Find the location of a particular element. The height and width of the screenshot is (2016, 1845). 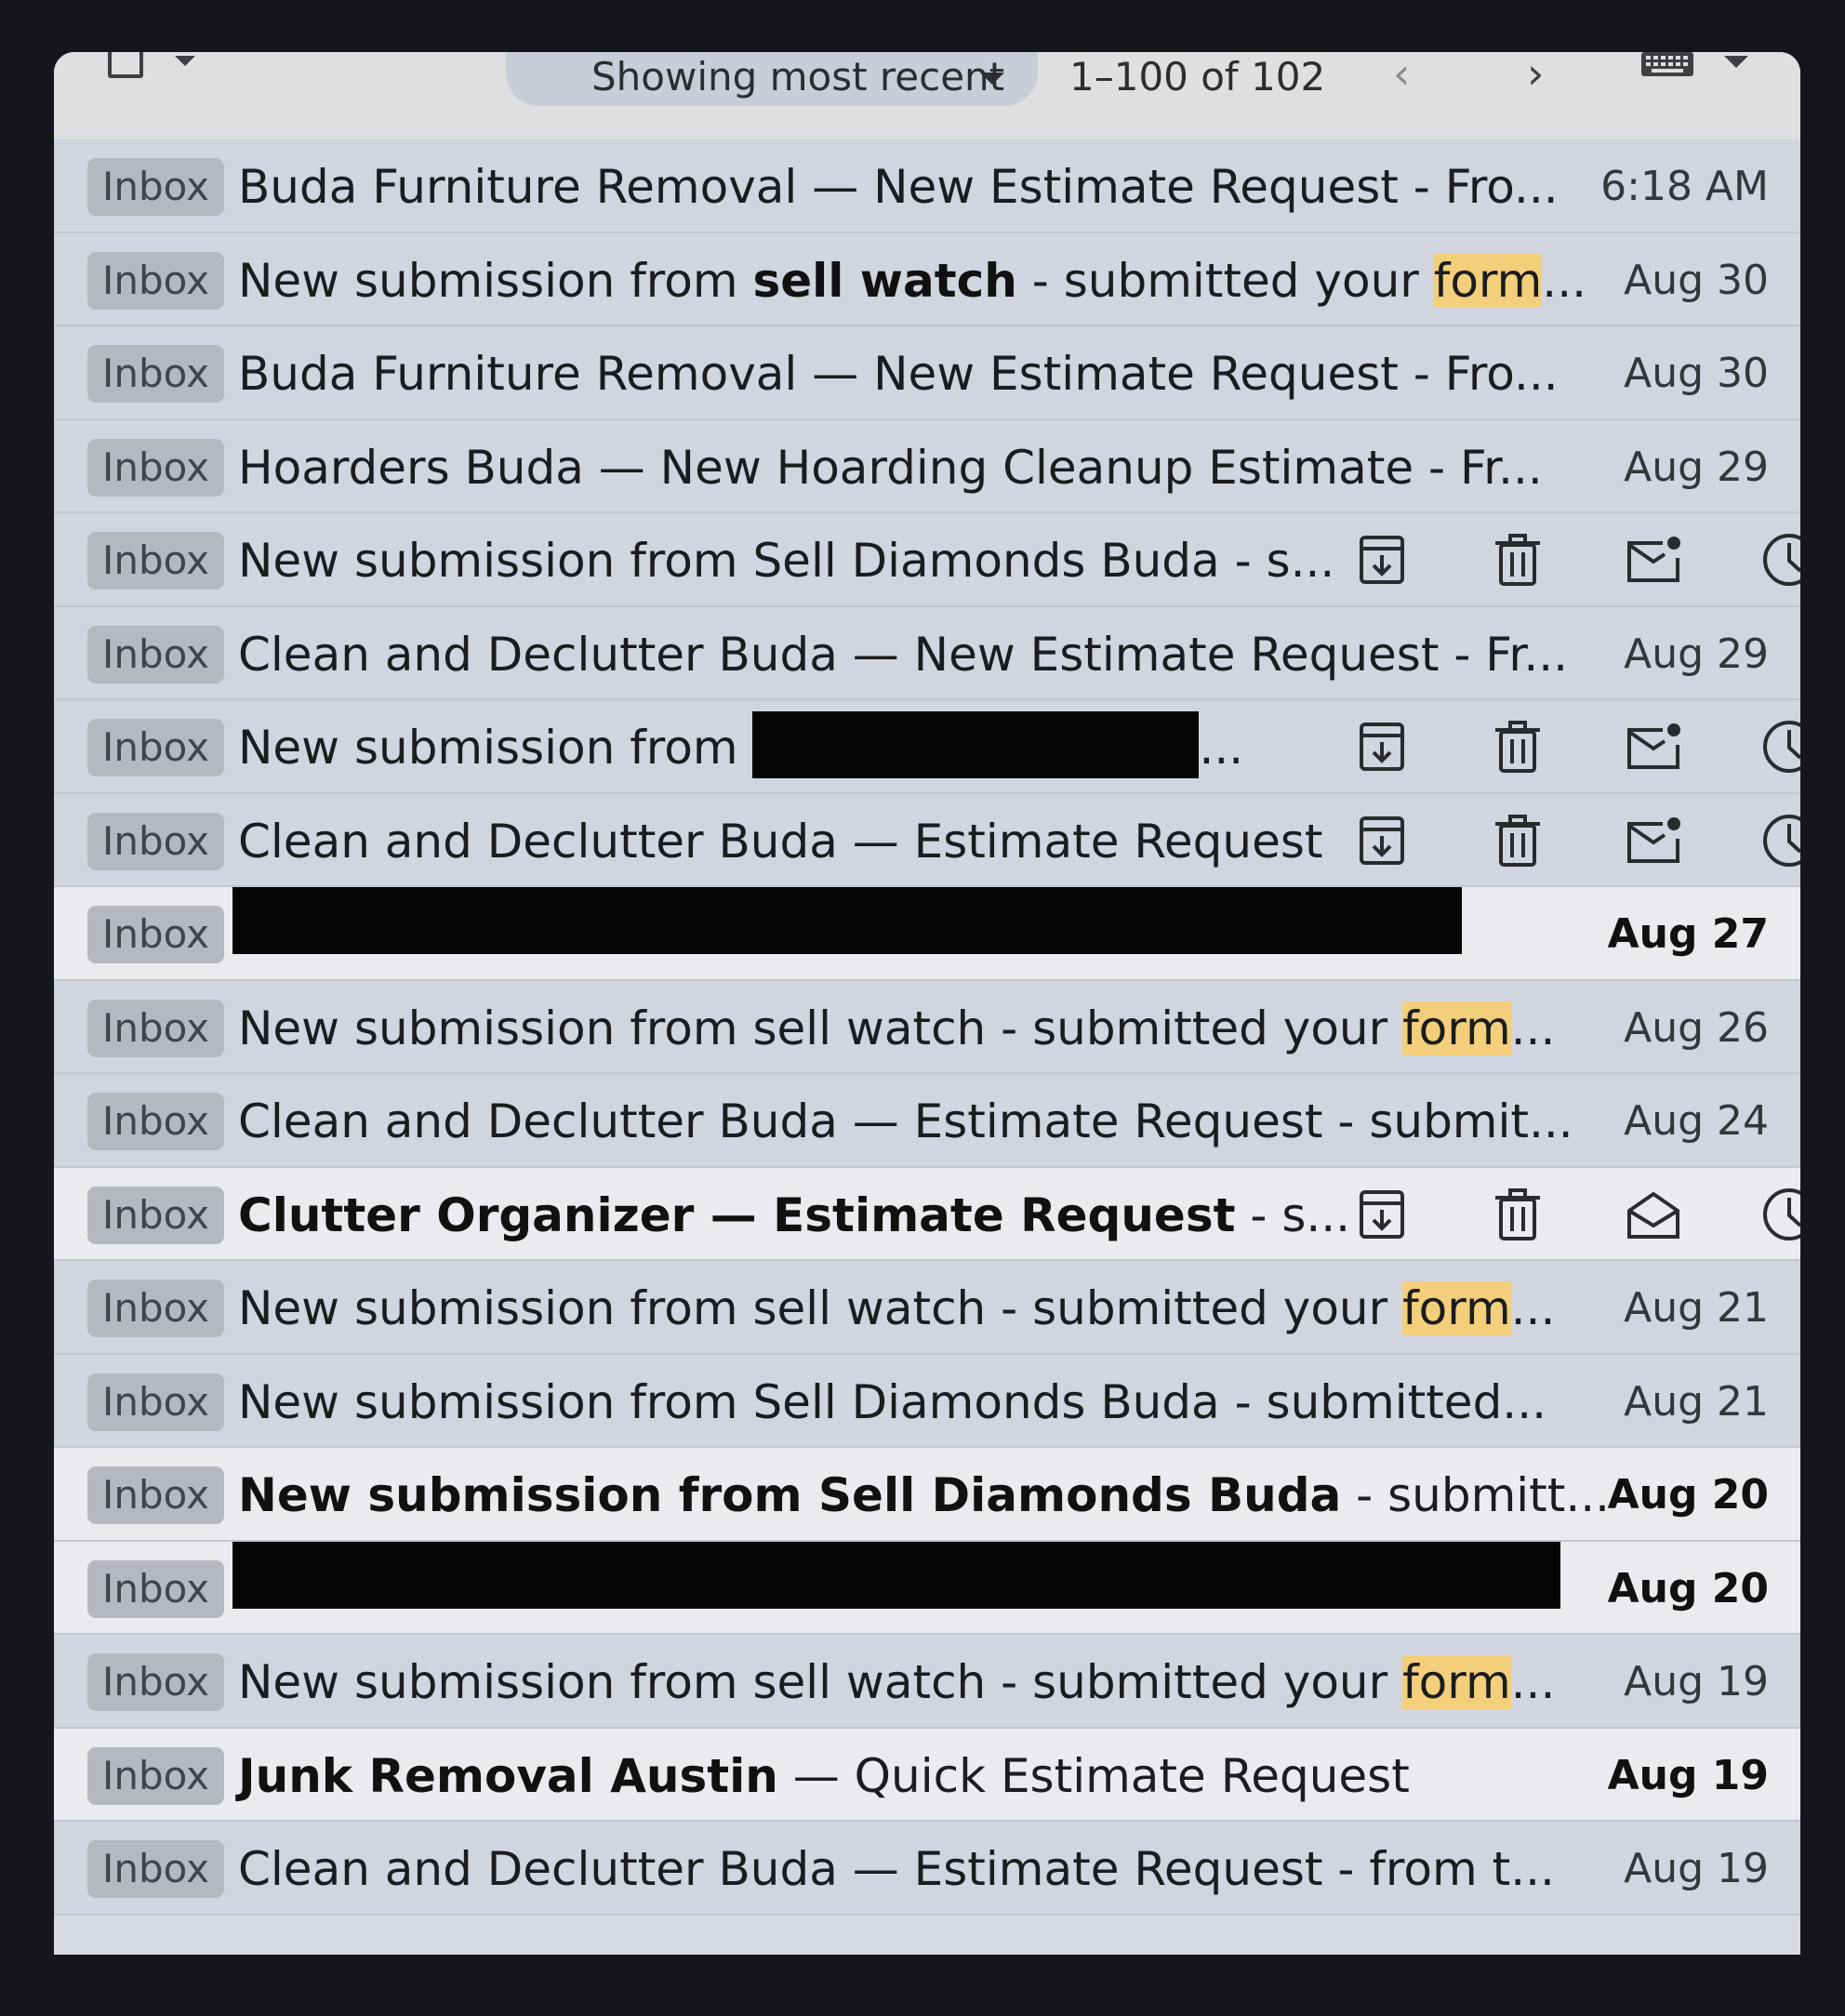

chevron-down-icon is located at coordinates (992, 79).